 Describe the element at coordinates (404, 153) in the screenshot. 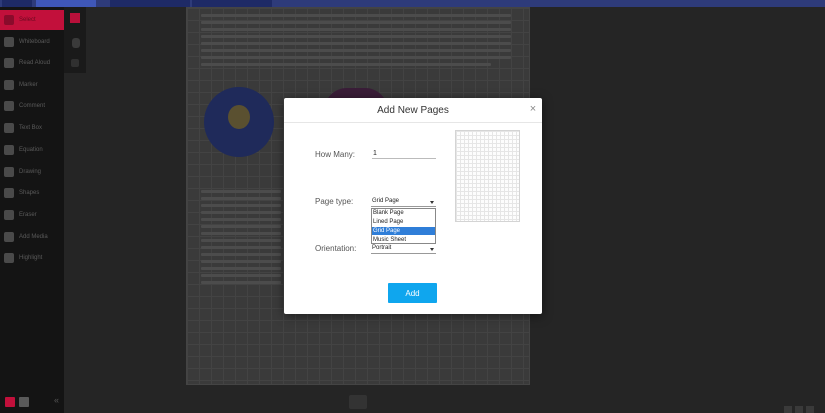

I see `how-many-input` at that location.